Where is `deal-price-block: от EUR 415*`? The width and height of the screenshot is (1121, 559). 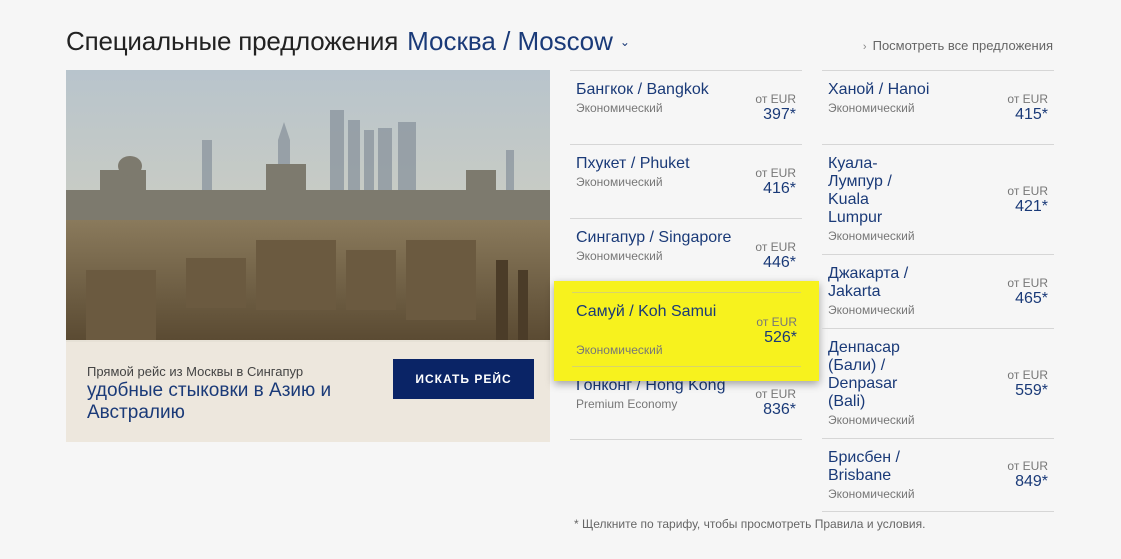 deal-price-block: от EUR 415* is located at coordinates (1027, 108).